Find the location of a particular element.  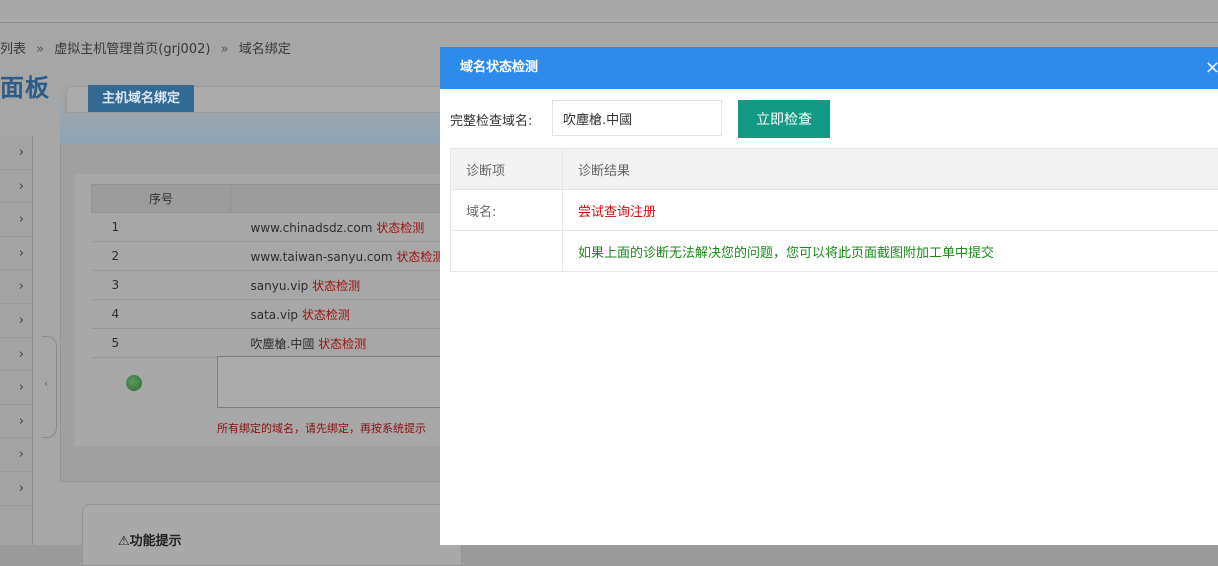

panel-logo: 面板 is located at coordinates (25, 85).